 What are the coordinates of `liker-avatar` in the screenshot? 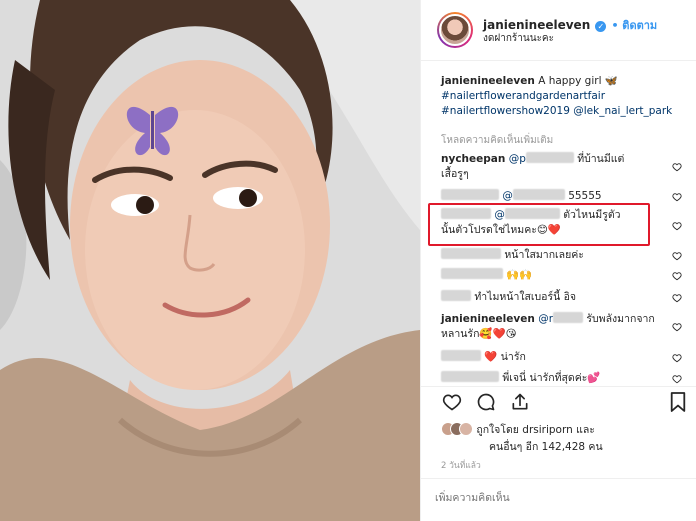 It's located at (466, 429).